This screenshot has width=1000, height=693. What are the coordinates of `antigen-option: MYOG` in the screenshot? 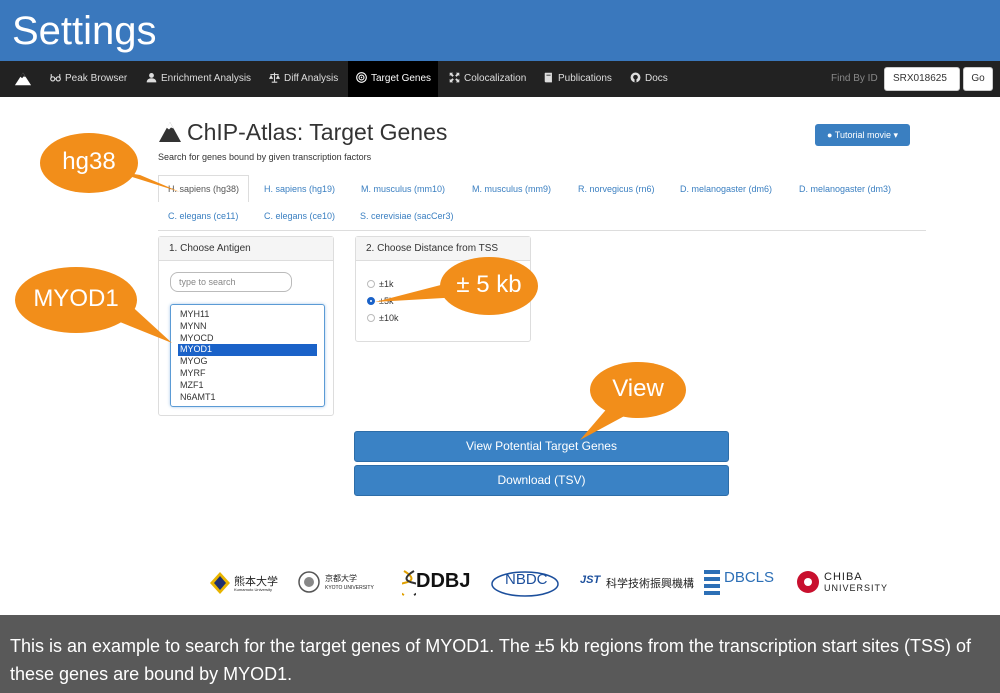 It's located at (247, 362).